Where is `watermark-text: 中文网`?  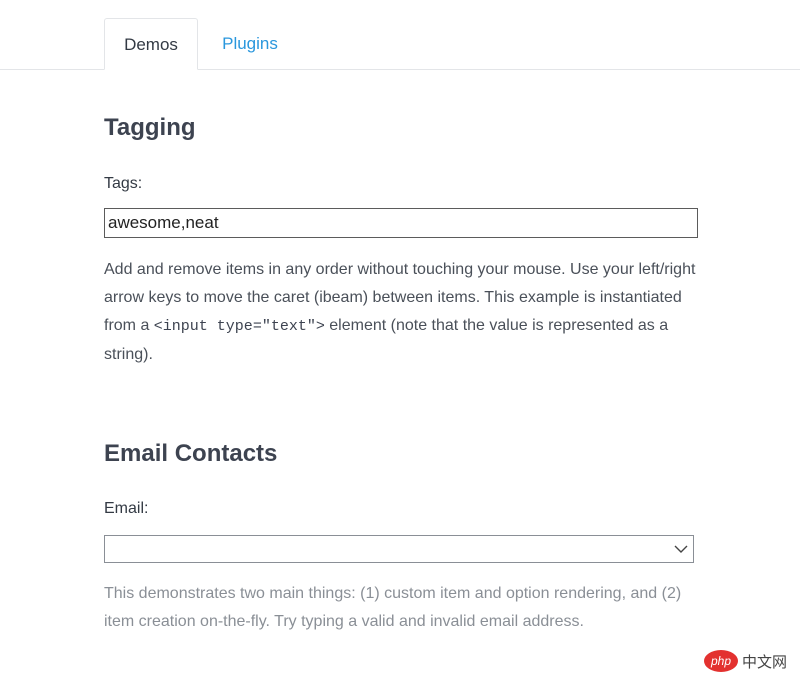 watermark-text: 中文网 is located at coordinates (765, 662).